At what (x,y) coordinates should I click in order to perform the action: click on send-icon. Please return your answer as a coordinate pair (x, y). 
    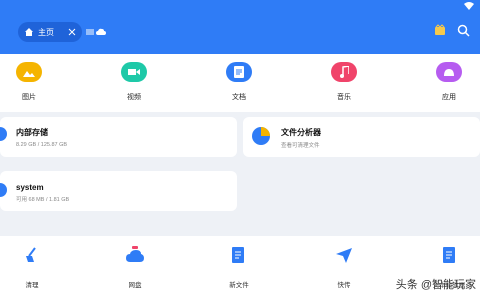
    Looking at the image, I should click on (344, 255).